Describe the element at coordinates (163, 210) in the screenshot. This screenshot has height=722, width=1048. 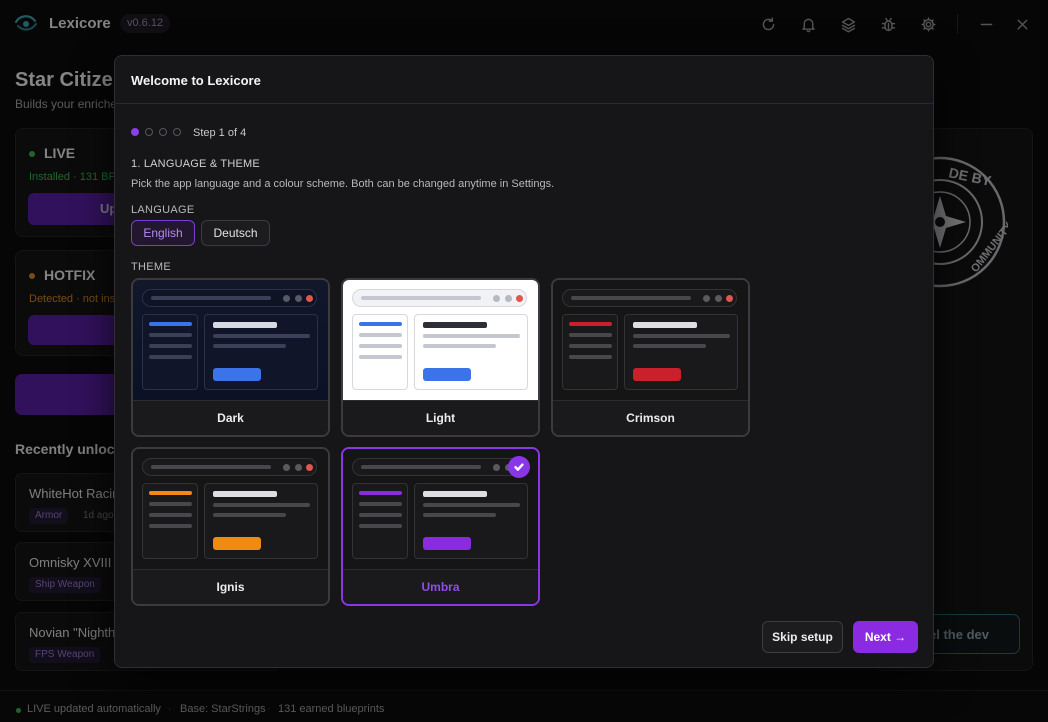
I see `language-label: LANGUAGE` at that location.